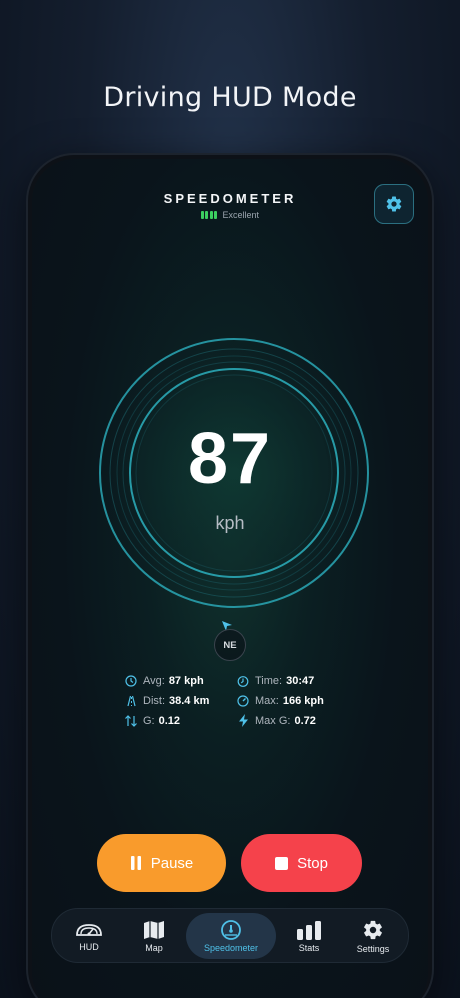  Describe the element at coordinates (135, 863) in the screenshot. I see `pause-icon` at that location.